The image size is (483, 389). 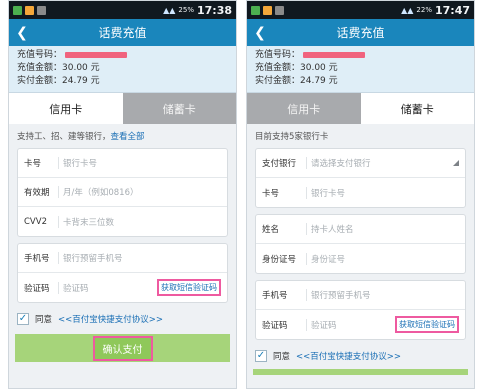 I want to click on cardholder-name-input: 持卡人姓名, so click(x=382, y=229).